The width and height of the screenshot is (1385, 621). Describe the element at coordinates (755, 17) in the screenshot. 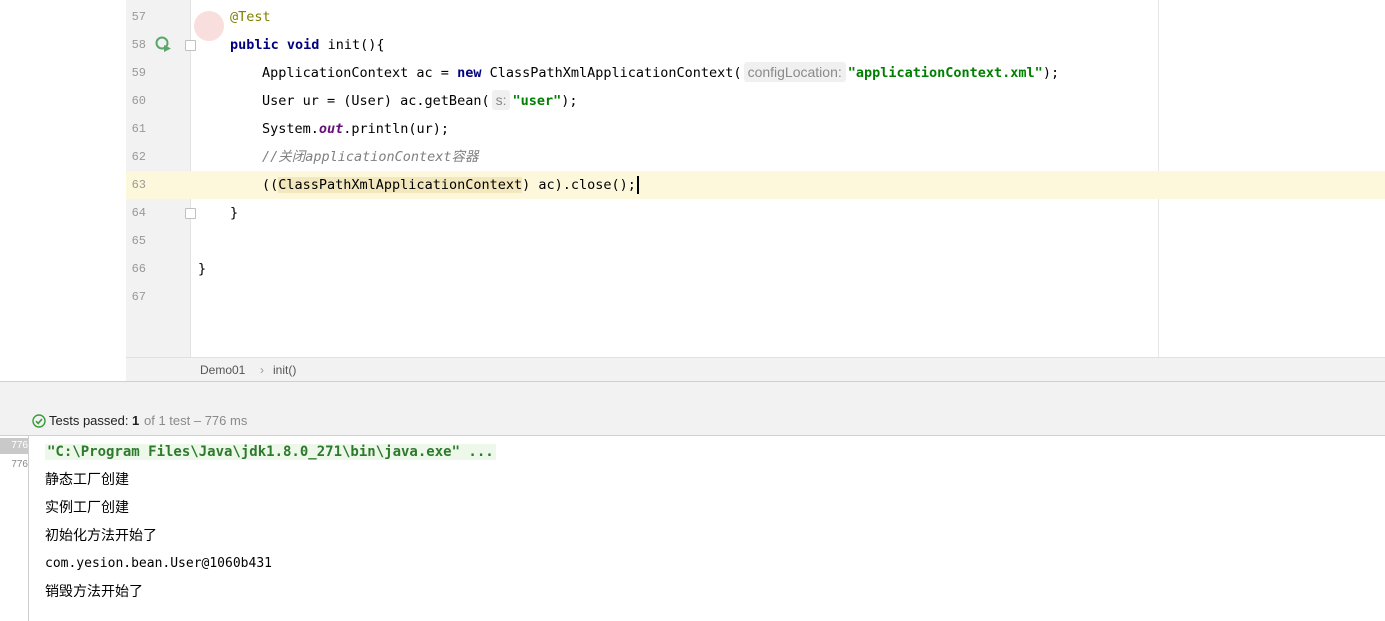

I see `code-line-57: 57 @Test` at that location.